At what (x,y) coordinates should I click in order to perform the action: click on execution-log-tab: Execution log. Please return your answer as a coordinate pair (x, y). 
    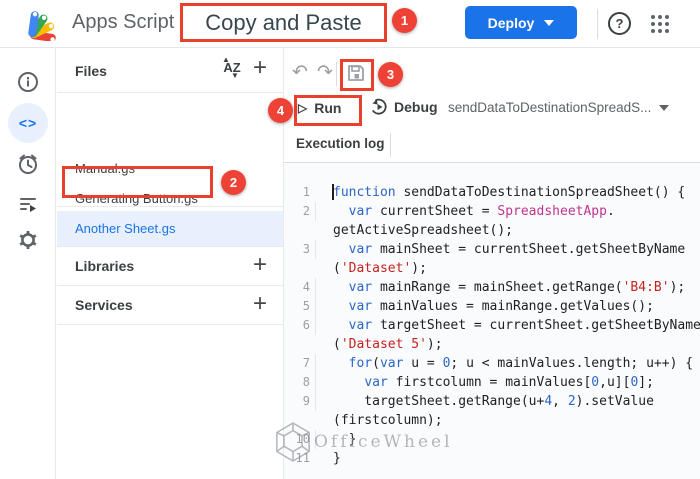
    Looking at the image, I should click on (340, 143).